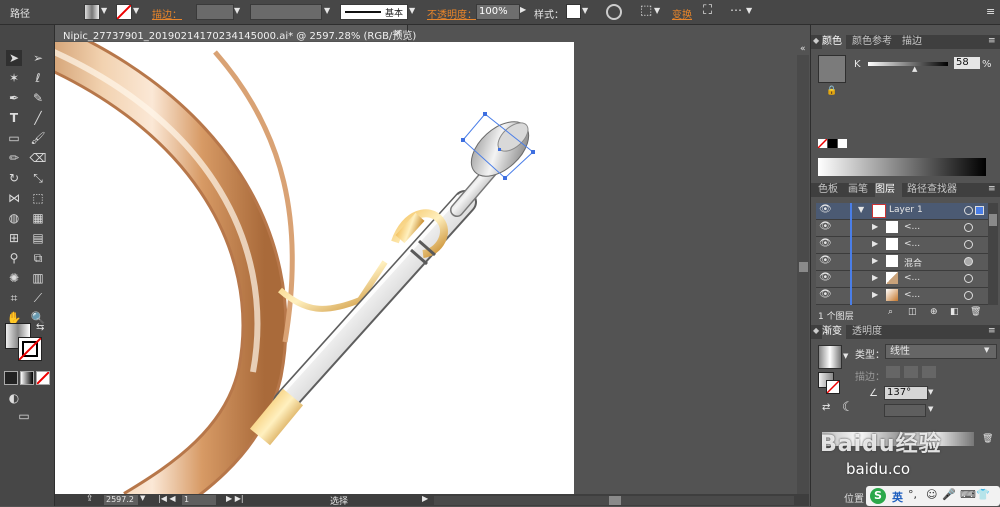 The height and width of the screenshot is (507, 1000). Describe the element at coordinates (816, 40) in the screenshot. I see `color-tab-arrows-icon: ◆` at that location.